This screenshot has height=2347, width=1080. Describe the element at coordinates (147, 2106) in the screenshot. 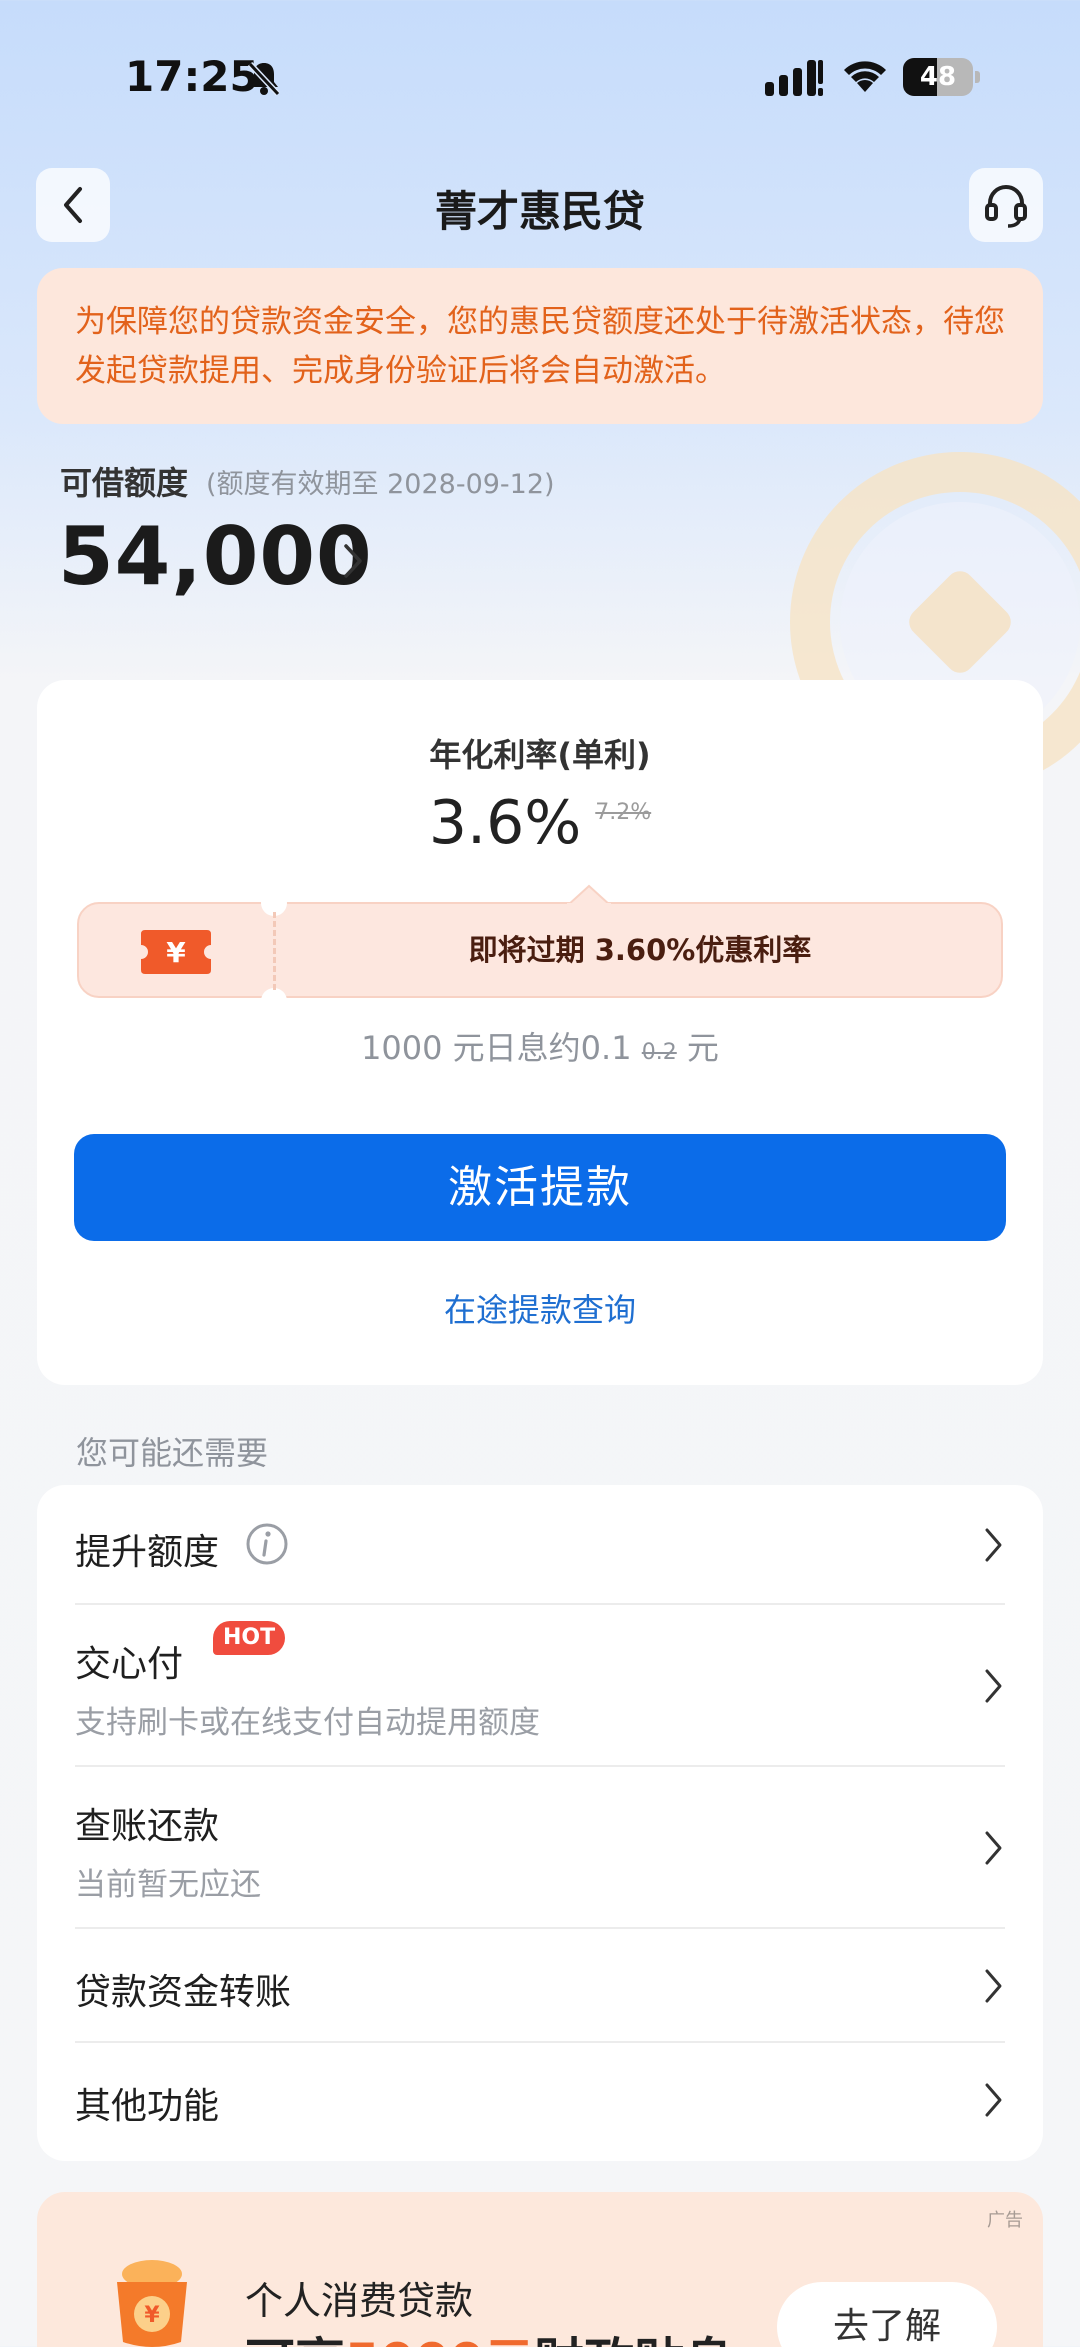

I see `list-item-title: 其他功能` at that location.